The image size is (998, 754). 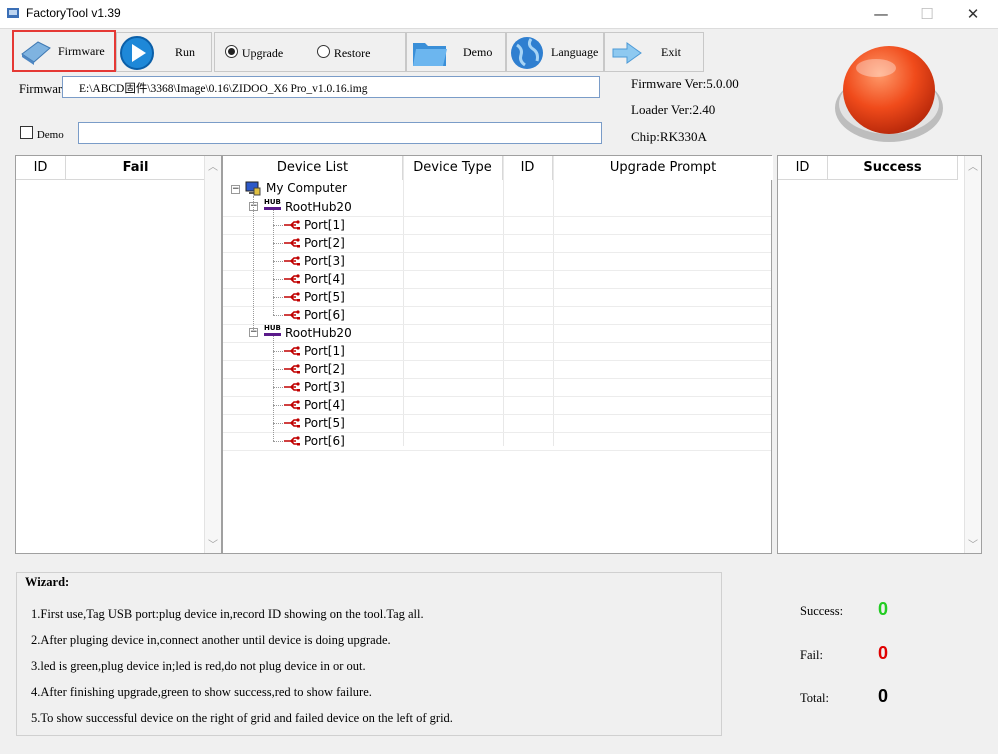 What do you see at coordinates (313, 168) in the screenshot?
I see `device-list-header: Device List` at bounding box center [313, 168].